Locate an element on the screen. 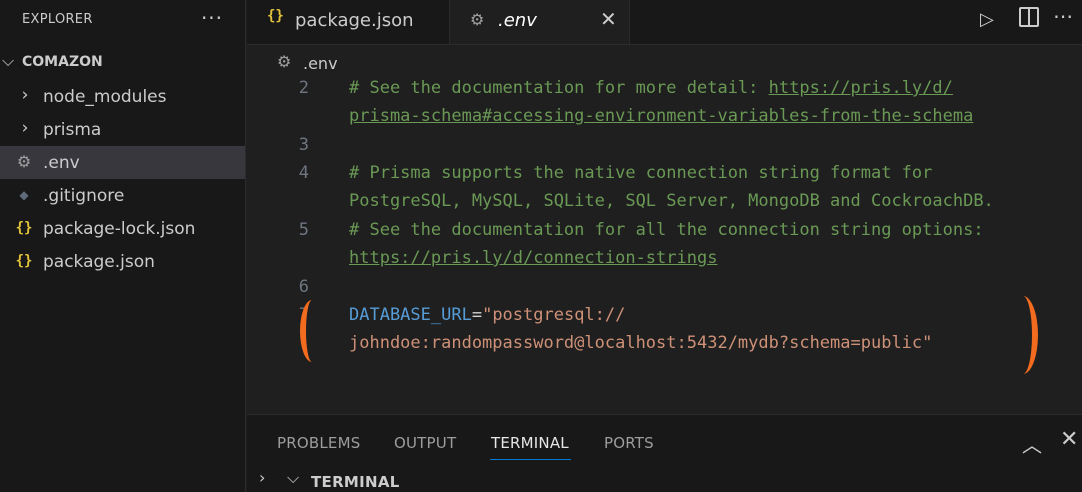 This screenshot has width=1082, height=492. tab-label: .env is located at coordinates (517, 20).